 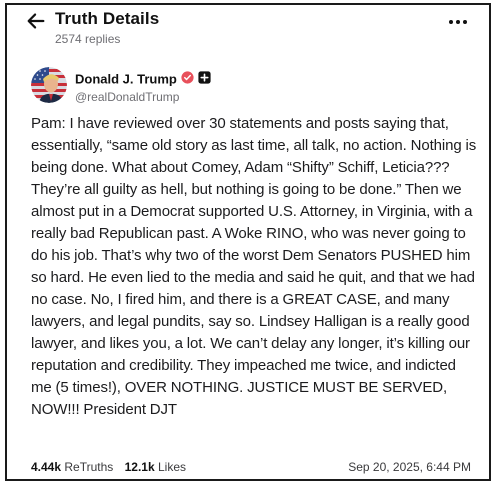 I want to click on author-handle: @realDonaldTrump, so click(x=127, y=97).